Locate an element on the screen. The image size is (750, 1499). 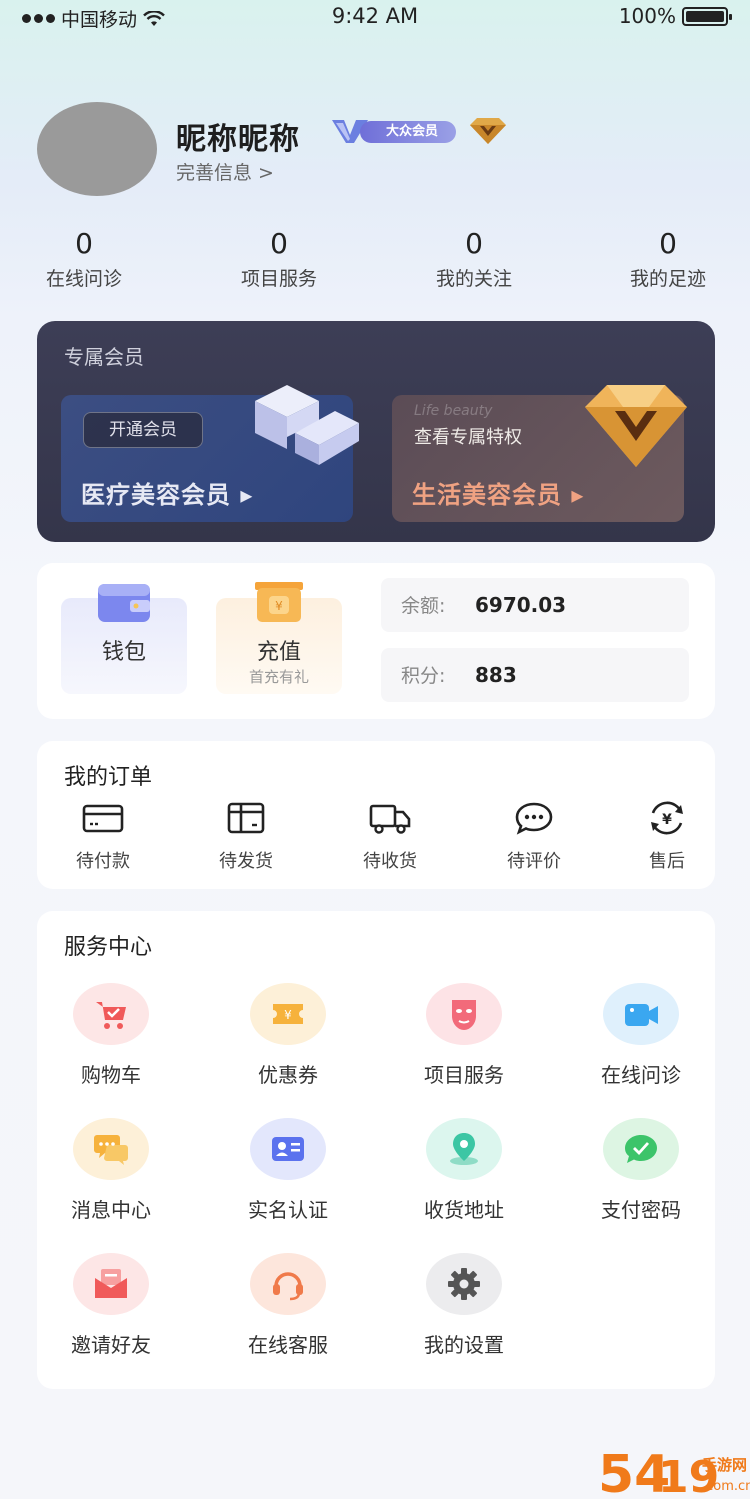
svg-text: 手游网 is located at coordinates (724, 1465).